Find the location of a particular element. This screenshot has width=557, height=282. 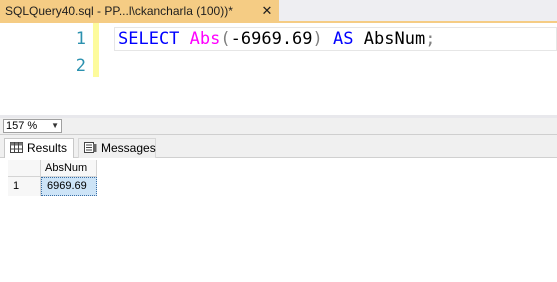

horizontal-scrollbar is located at coordinates (311, 126).